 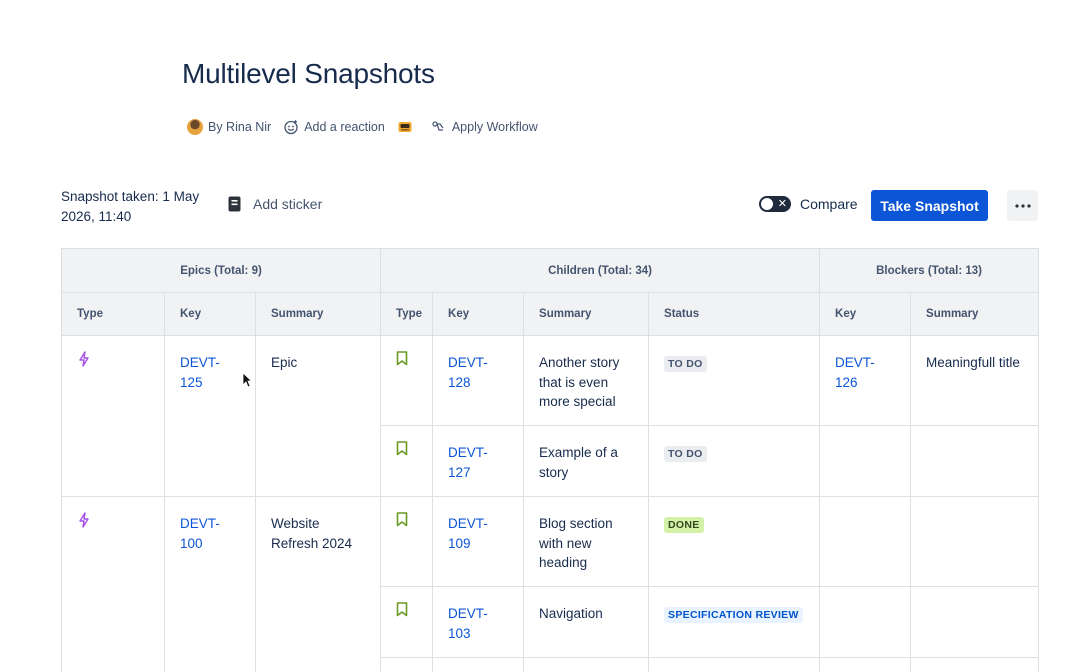 What do you see at coordinates (113, 314) in the screenshot?
I see `col-epic-type: Type` at bounding box center [113, 314].